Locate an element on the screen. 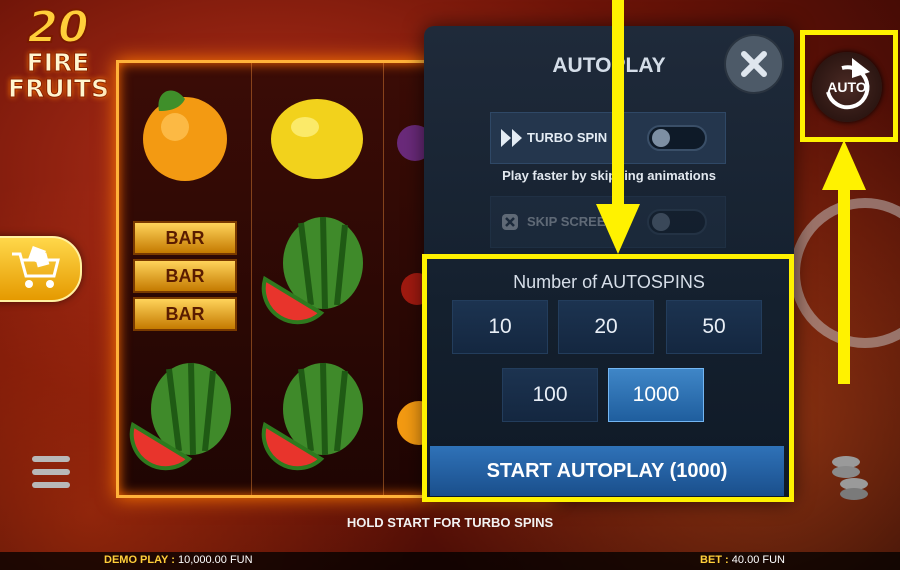  balance-display: DEMO PLAY : 10,000.00 FUN is located at coordinates (178, 560).